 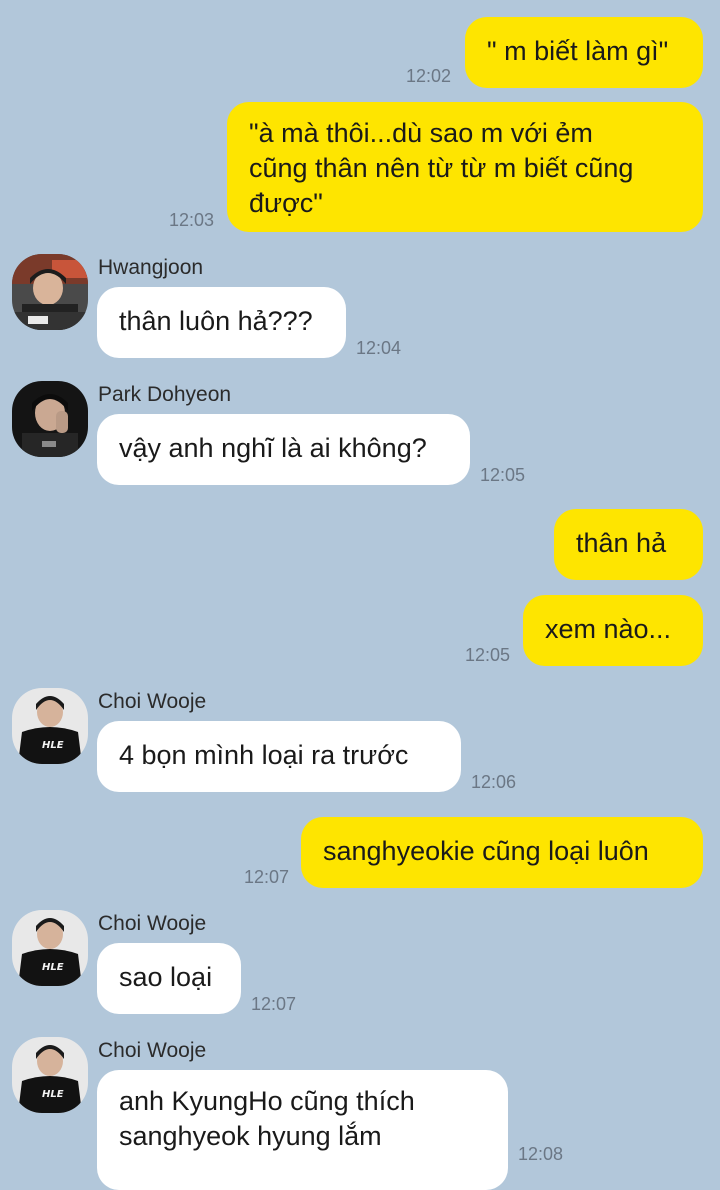 I want to click on message-time: 12:06, so click(x=494, y=782).